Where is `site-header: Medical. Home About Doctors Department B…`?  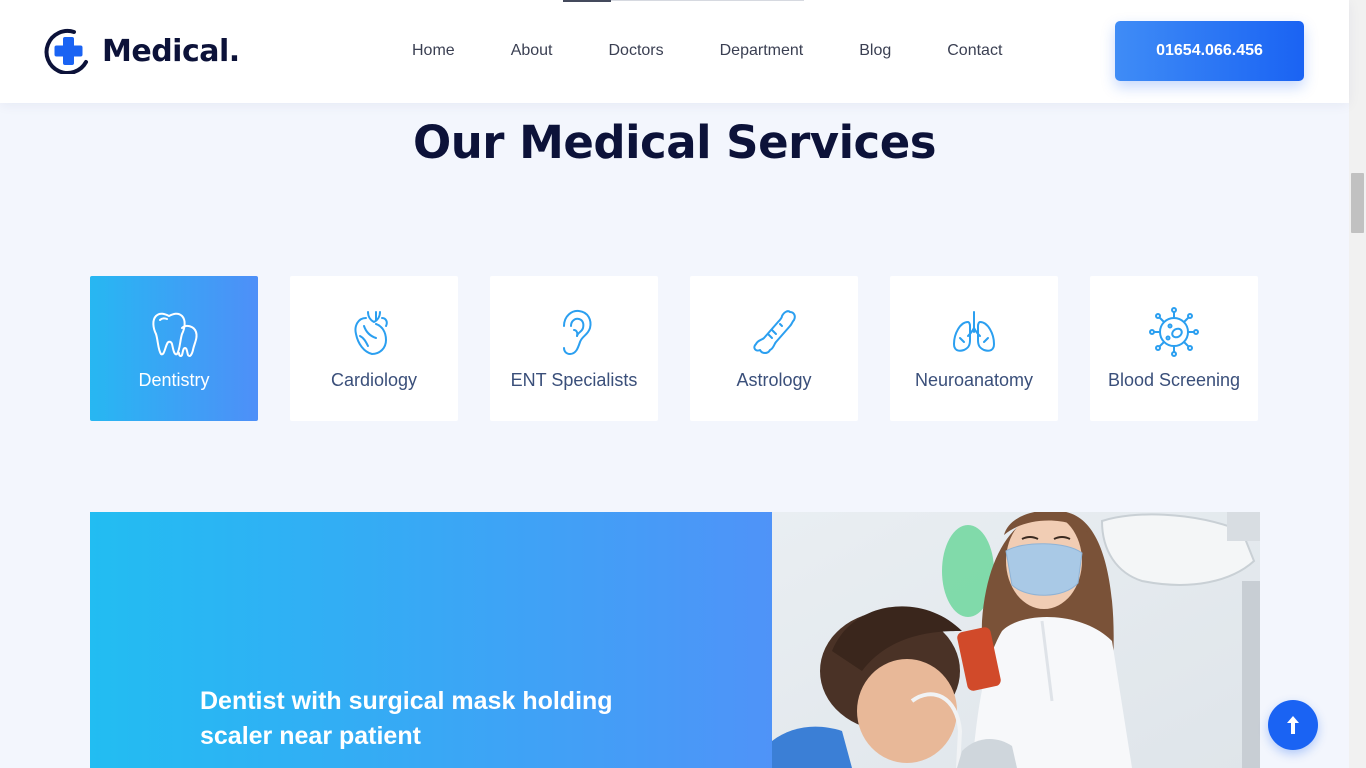
site-header: Medical. Home About Doctors Department B… is located at coordinates (674, 51).